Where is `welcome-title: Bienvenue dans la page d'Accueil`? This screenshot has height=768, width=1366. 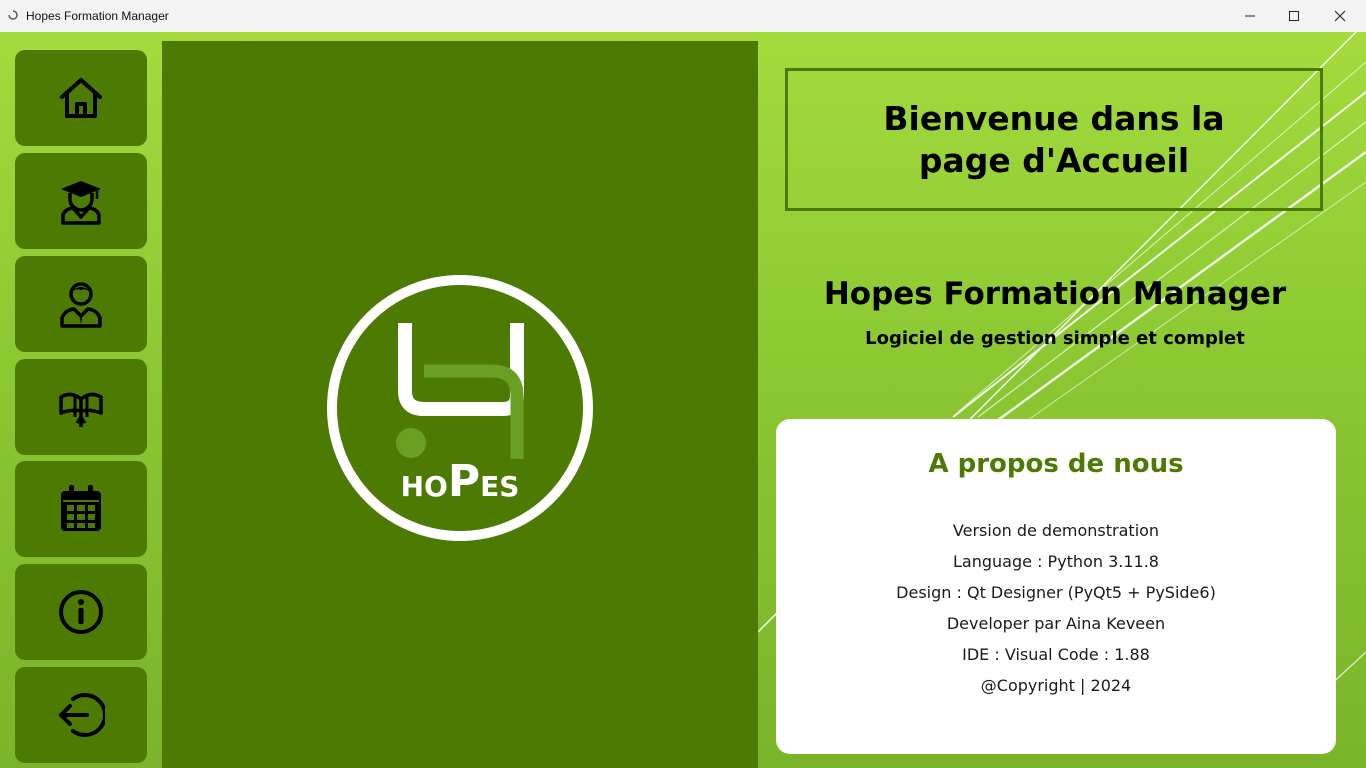 welcome-title: Bienvenue dans la page d'Accueil is located at coordinates (1054, 139).